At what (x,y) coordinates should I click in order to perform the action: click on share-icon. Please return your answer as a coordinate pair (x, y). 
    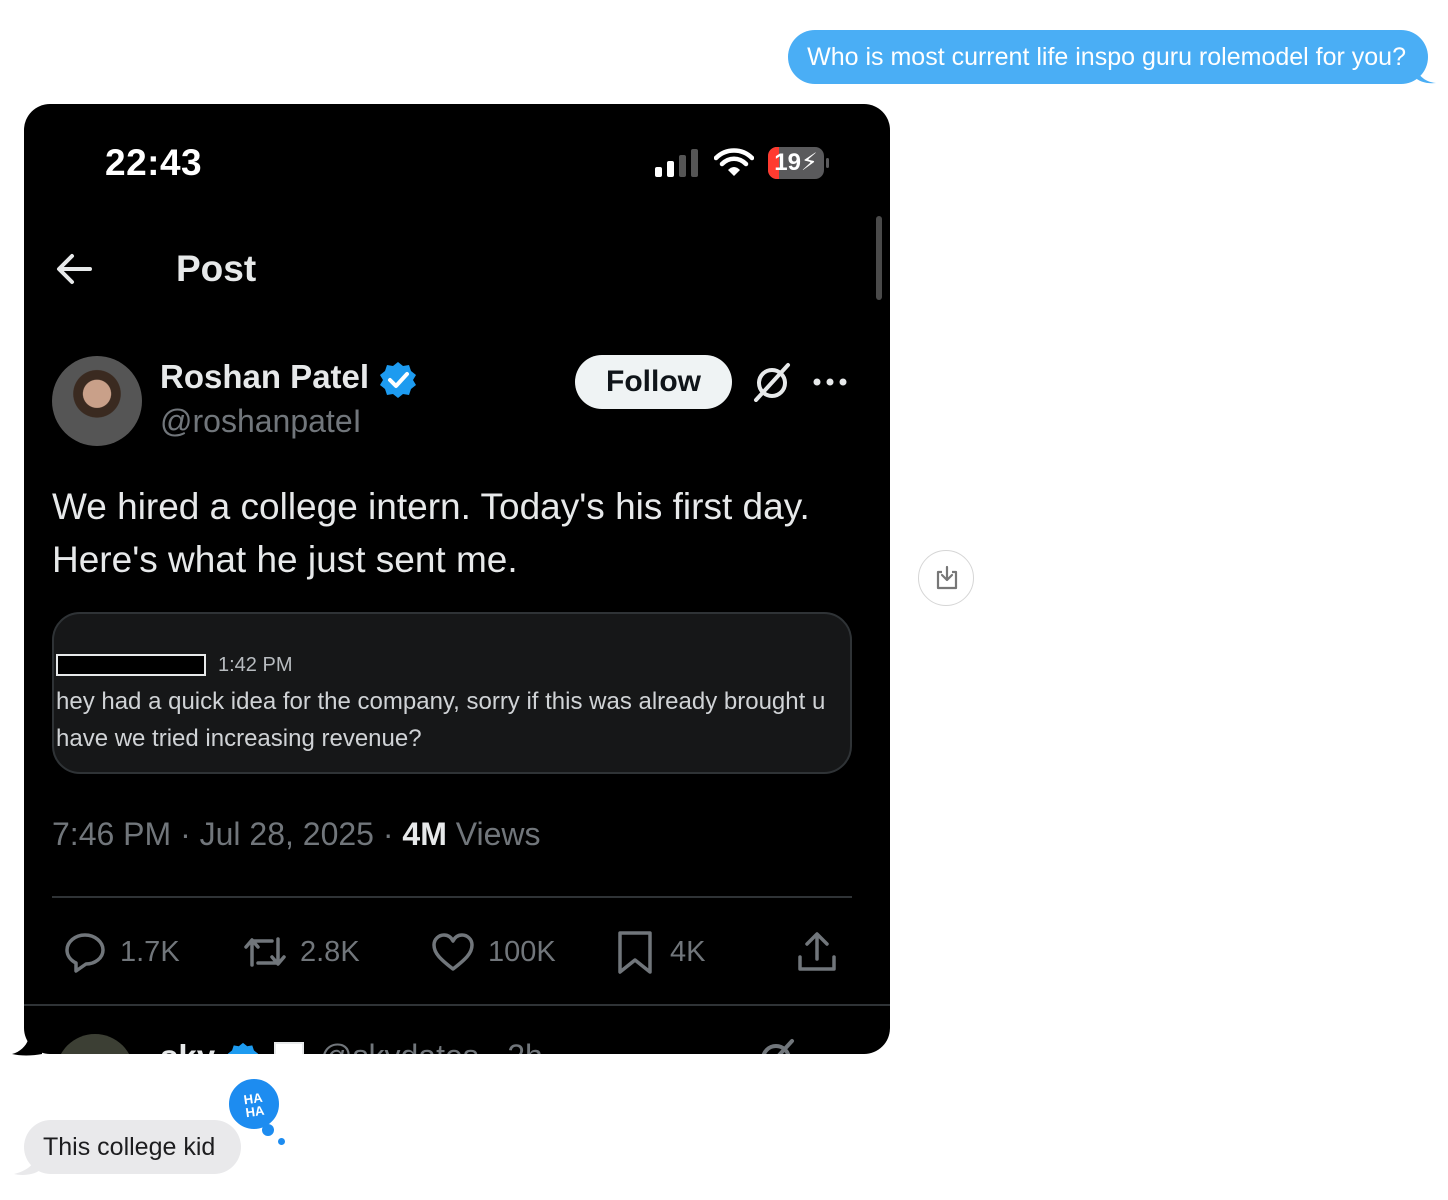
    Looking at the image, I should click on (817, 951).